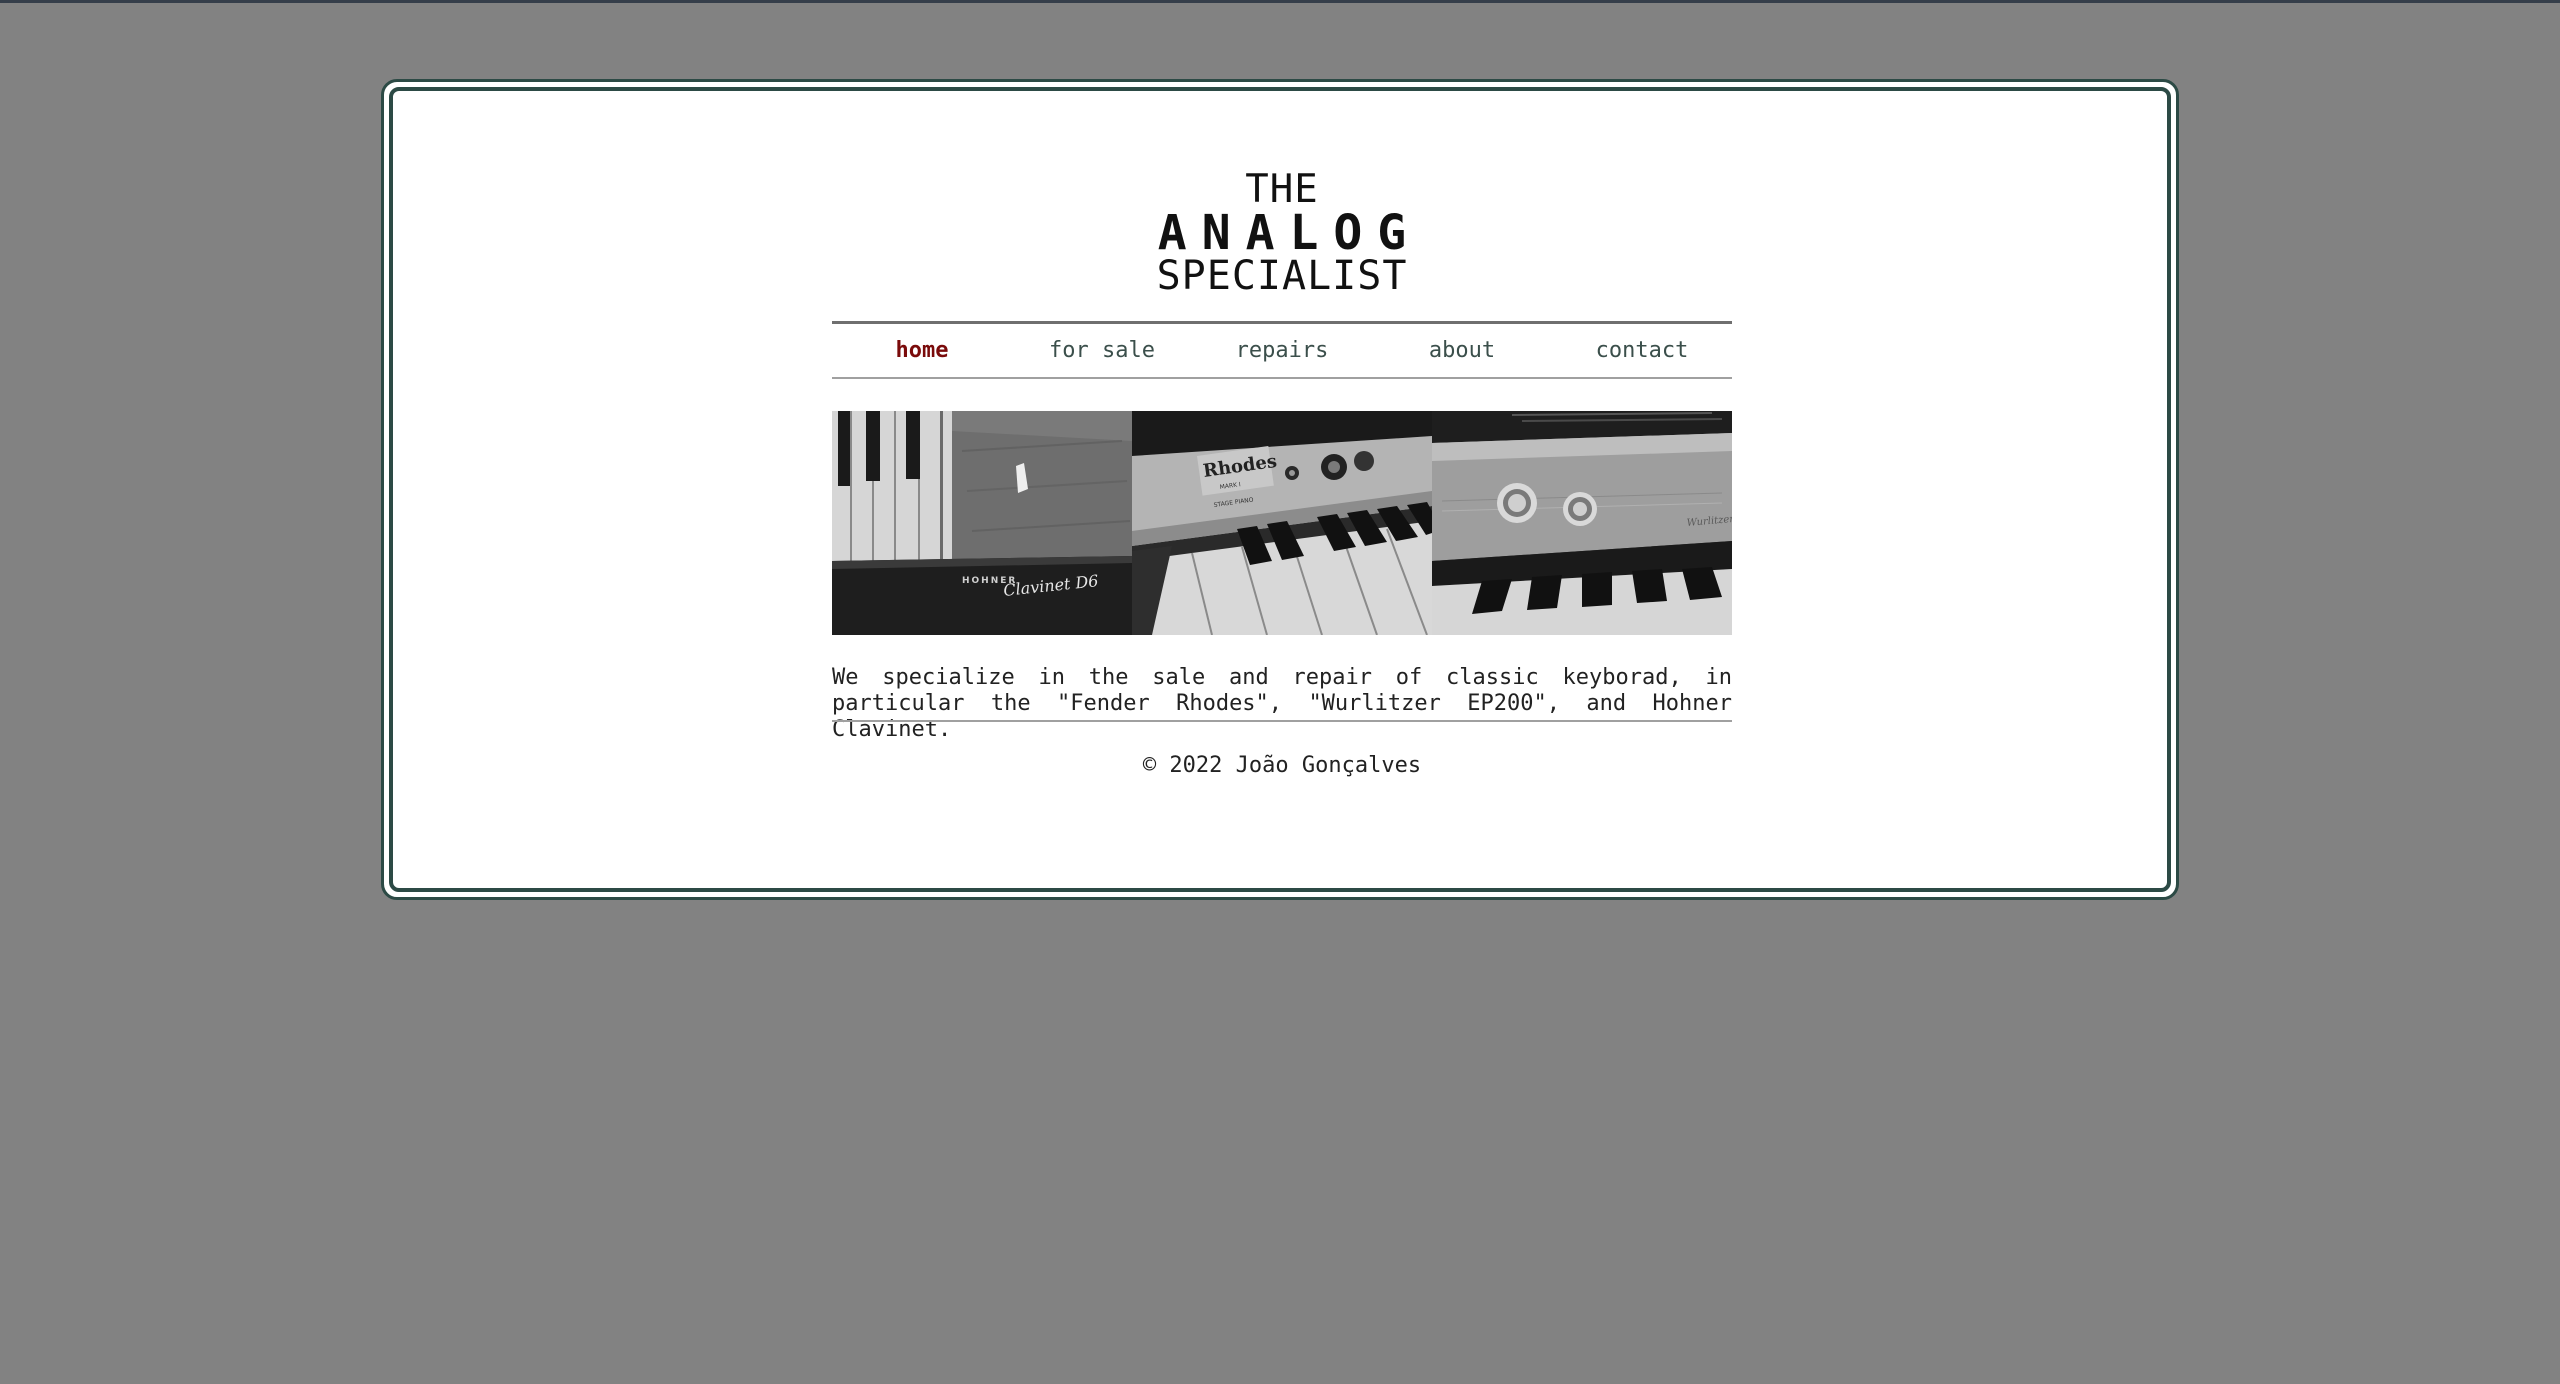 This screenshot has width=2560, height=1384. I want to click on logo-line-specialist: SPECIALIST, so click(1282, 276).